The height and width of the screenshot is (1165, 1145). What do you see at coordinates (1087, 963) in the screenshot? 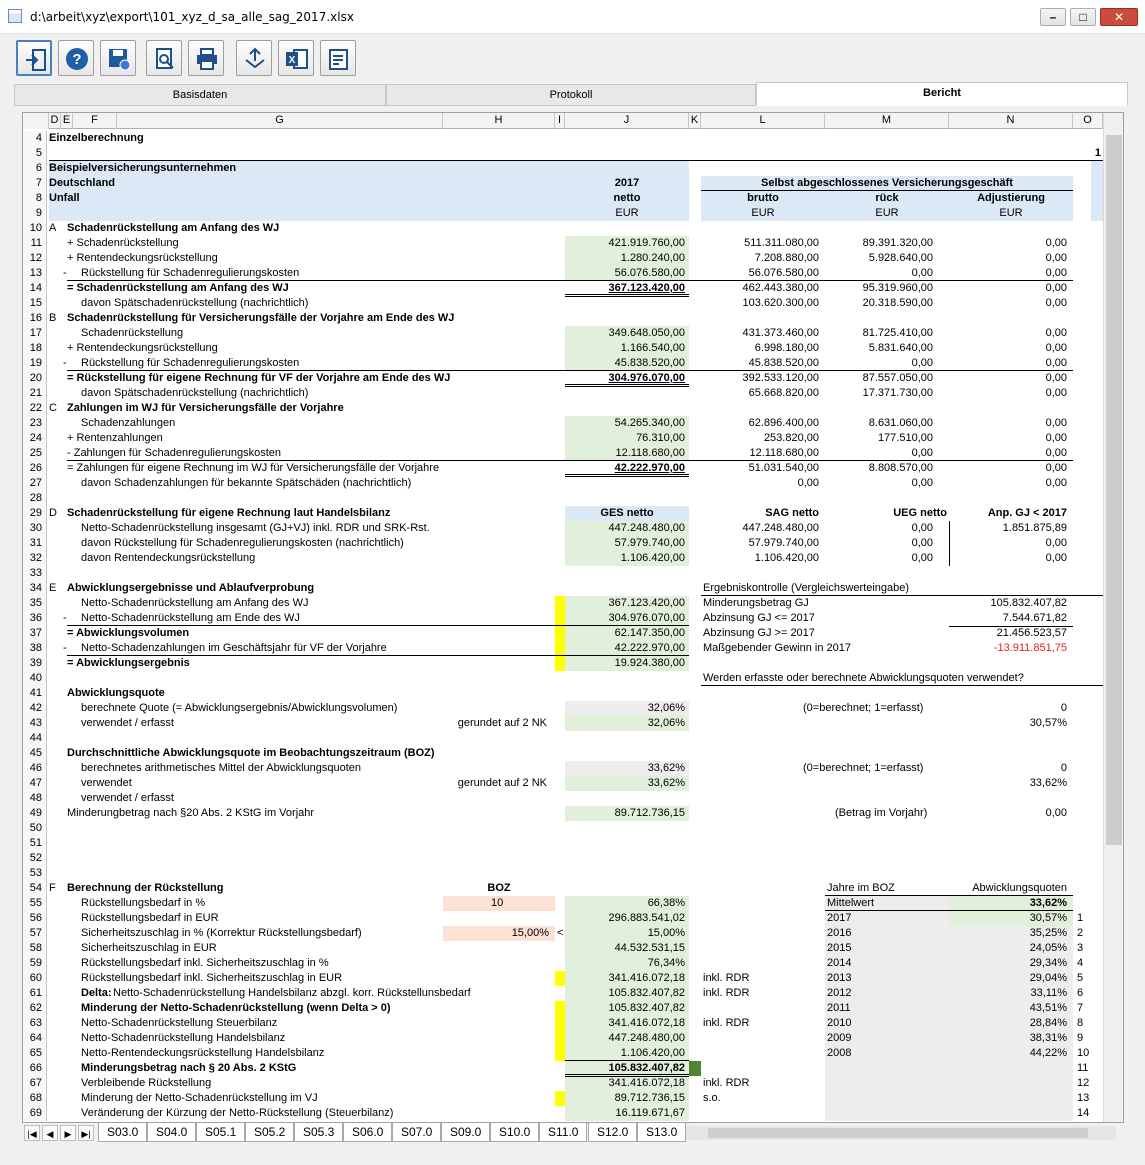
I see `cell: 4` at bounding box center [1087, 963].